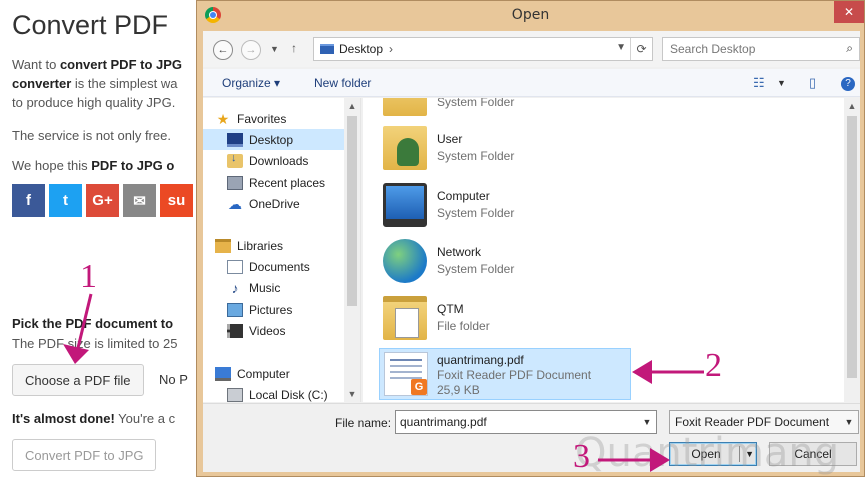  Describe the element at coordinates (235, 203) in the screenshot. I see `onedrive-icon: ☁` at that location.